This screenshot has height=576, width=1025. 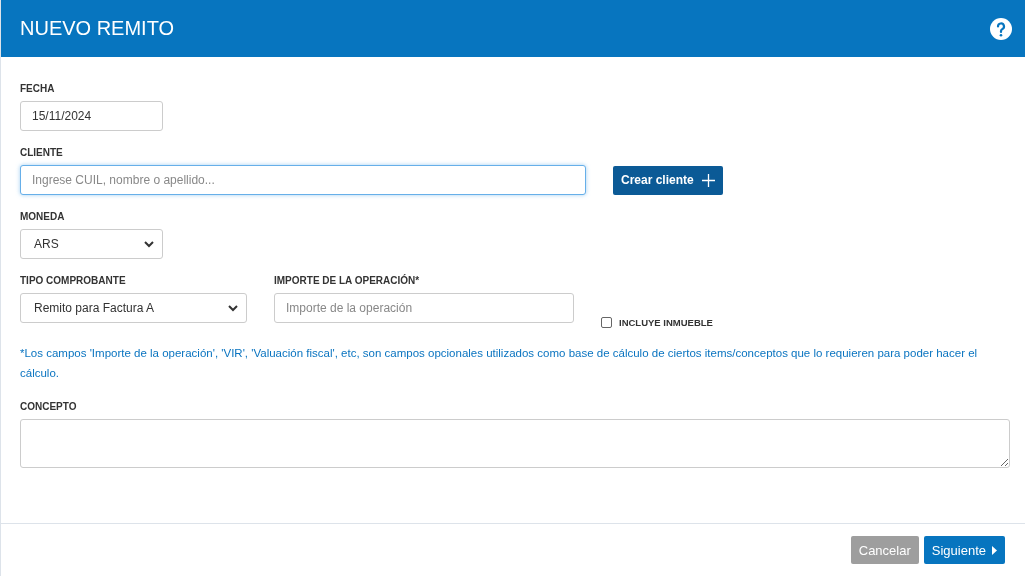 What do you see at coordinates (347, 280) in the screenshot?
I see `field-label: IMPORTE DE LA OPERACIÓN*` at bounding box center [347, 280].